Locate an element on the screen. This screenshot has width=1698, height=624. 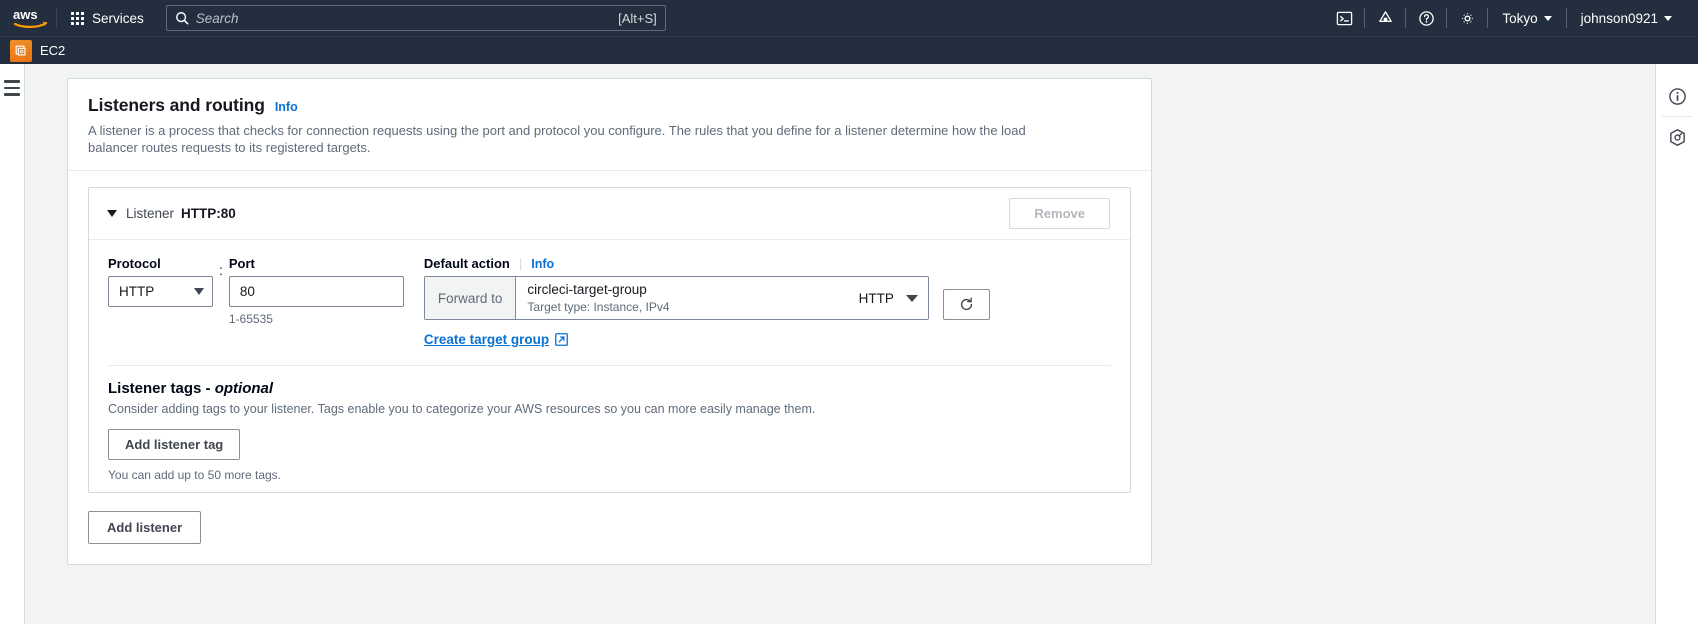
protocol-label: Protocol is located at coordinates (134, 263).